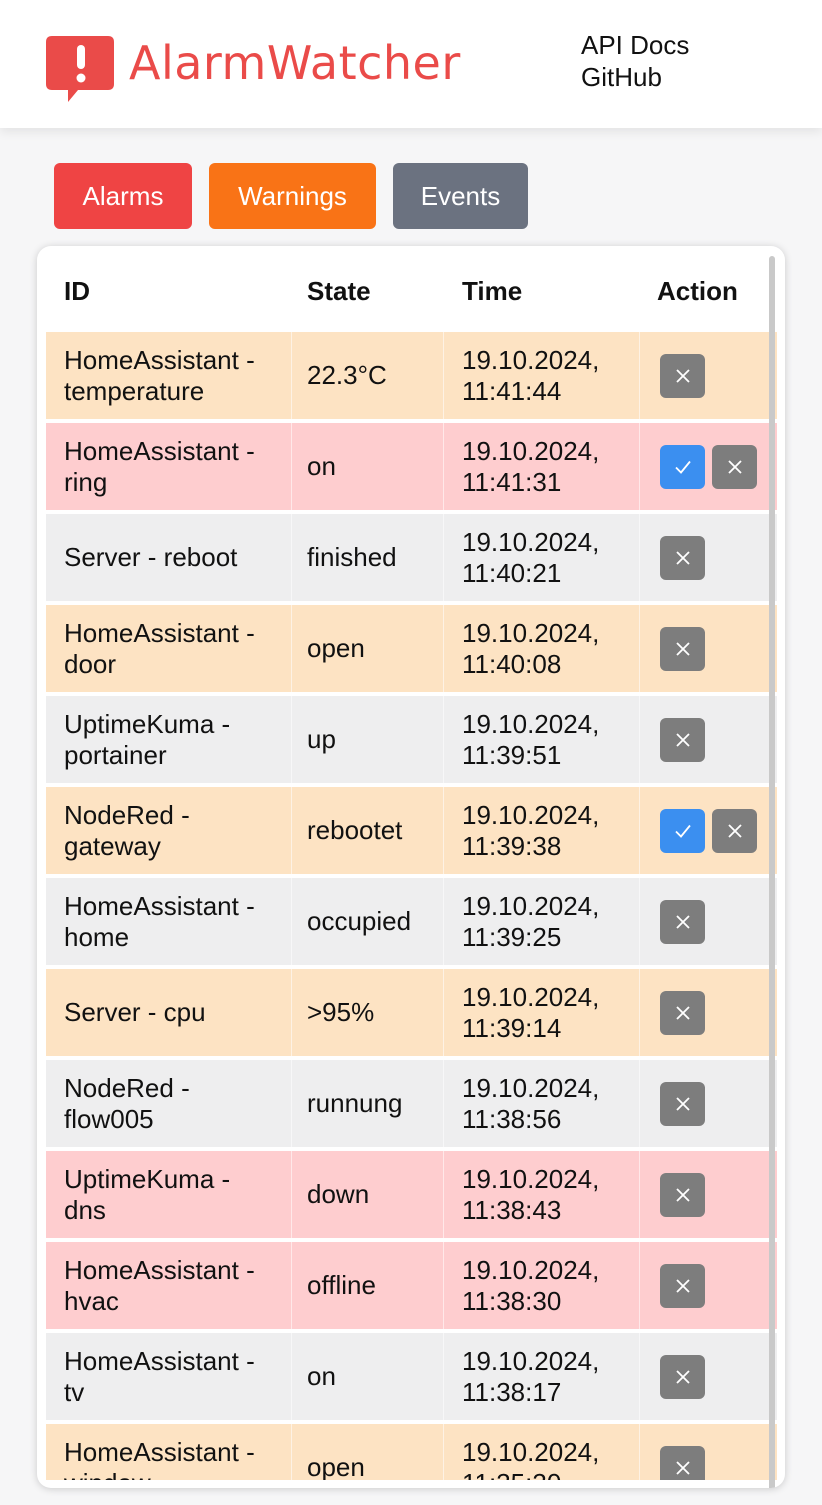  Describe the element at coordinates (635, 45) in the screenshot. I see `nav-link-api-docs: API Docs` at that location.